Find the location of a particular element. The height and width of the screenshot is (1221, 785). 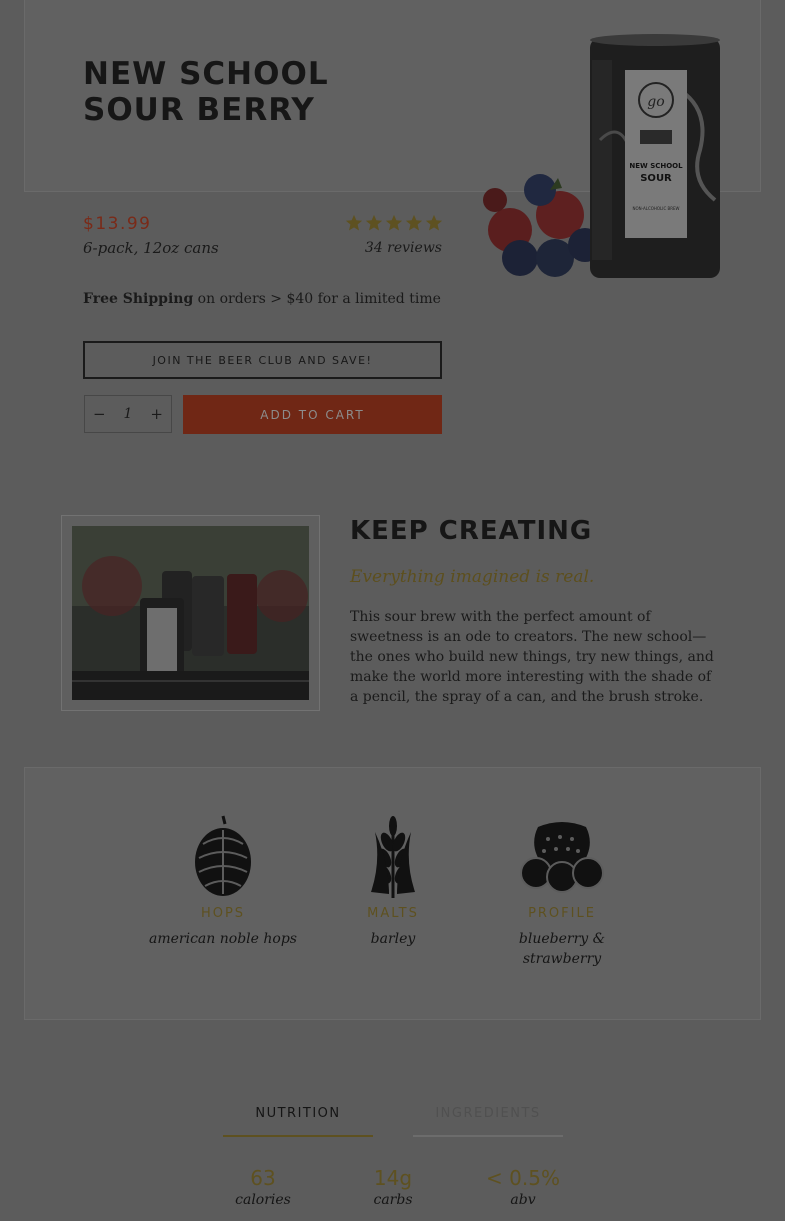

decrement-button: − is located at coordinates (99, 414).